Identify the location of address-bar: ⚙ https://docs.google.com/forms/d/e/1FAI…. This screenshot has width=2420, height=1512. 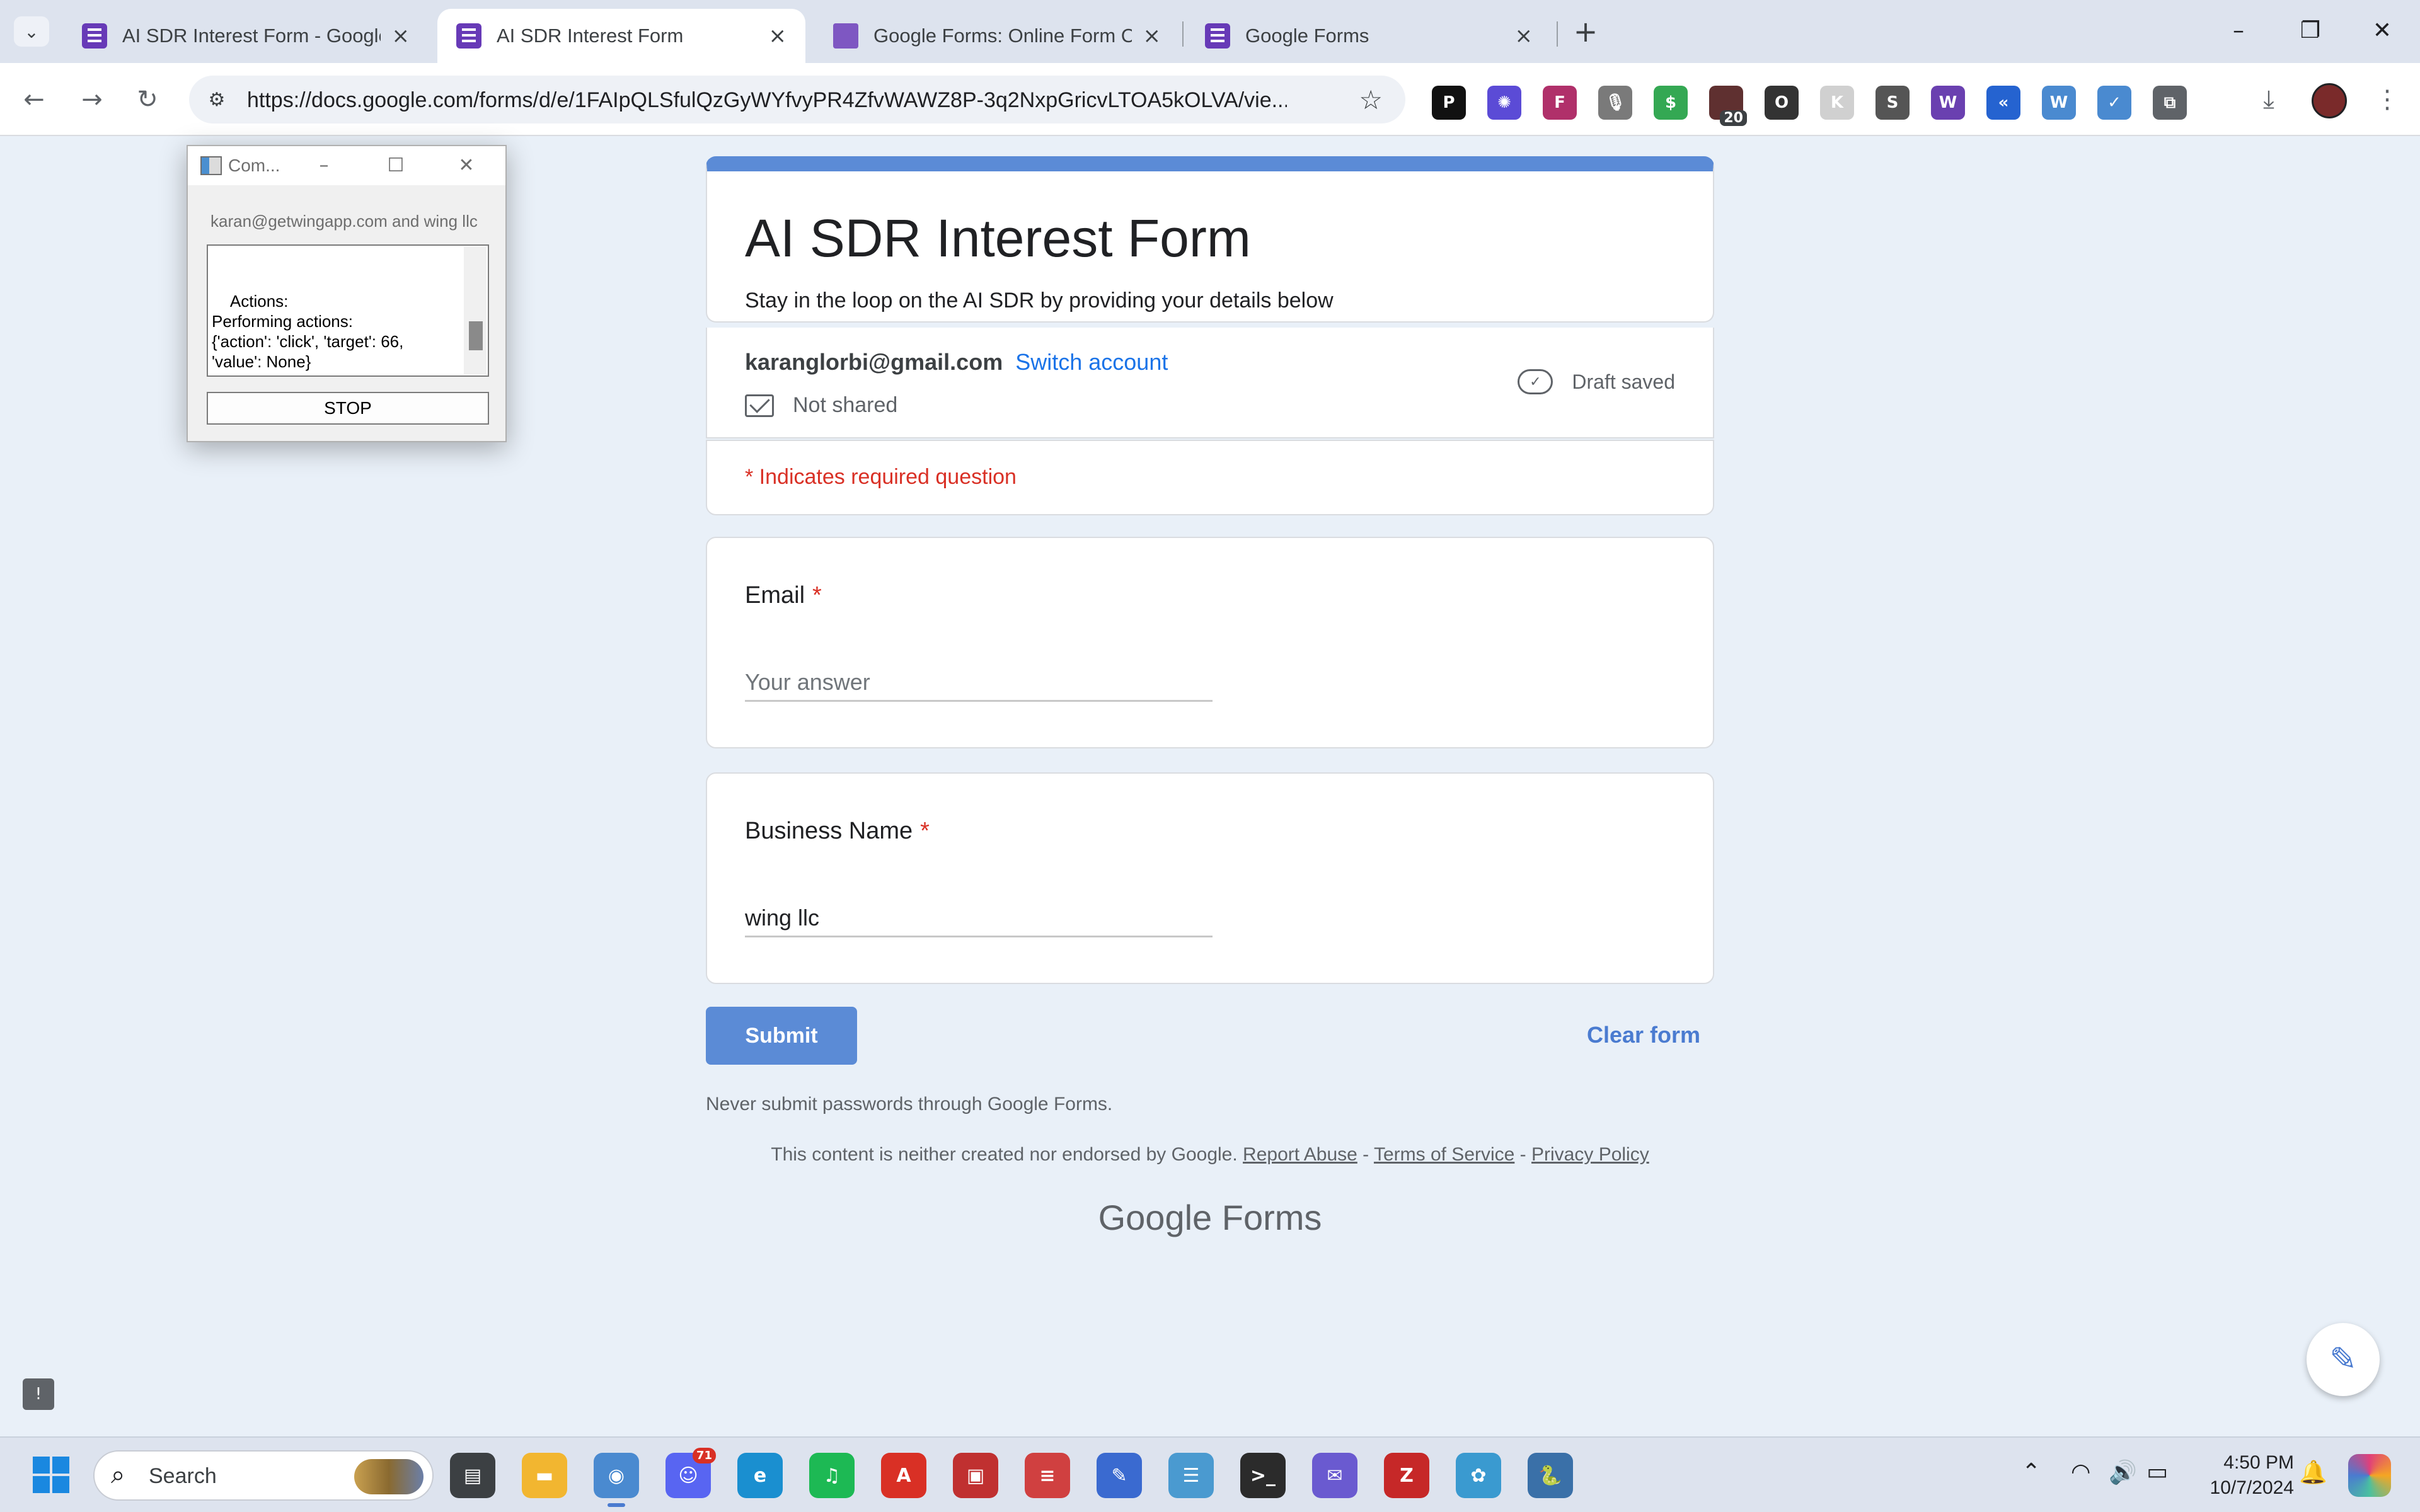
(797, 99).